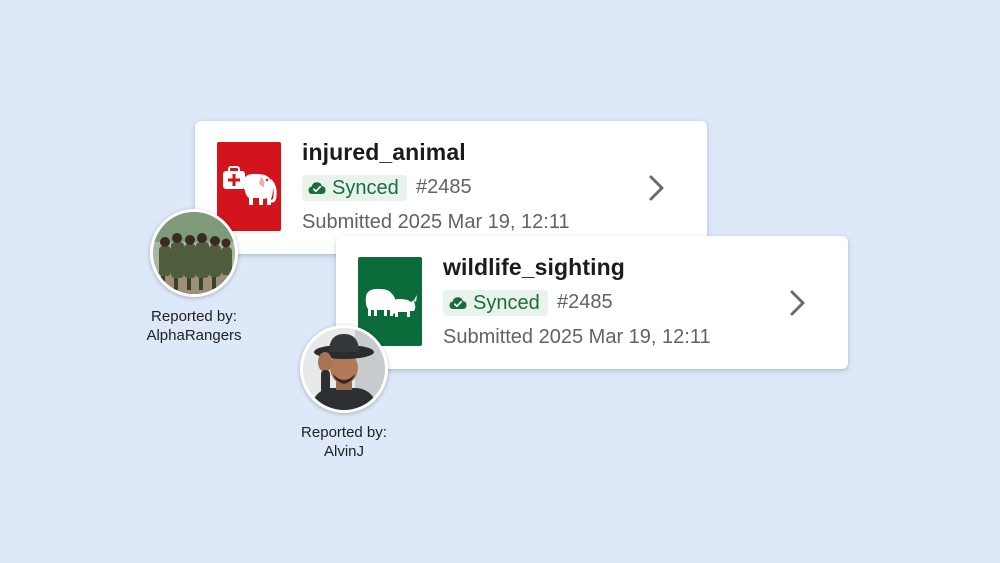  I want to click on report-title: injured_animal, so click(384, 152).